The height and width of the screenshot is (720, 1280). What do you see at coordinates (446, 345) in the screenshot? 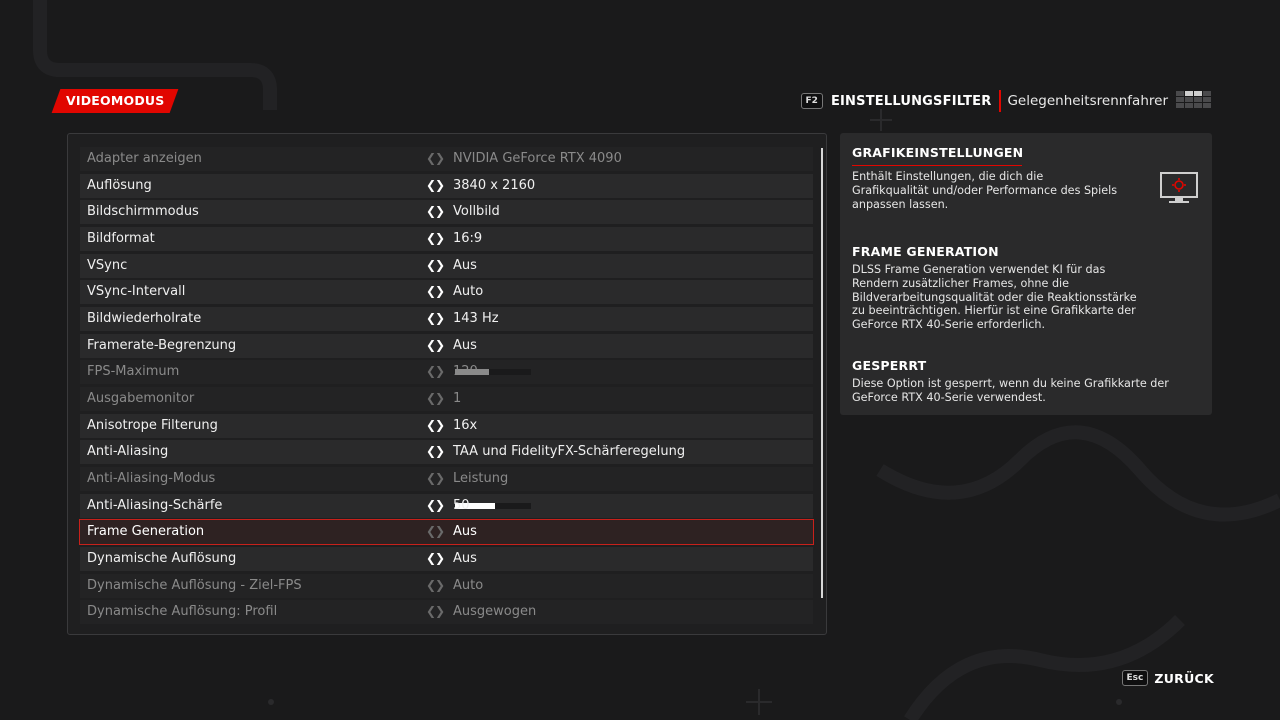
I see `settings-row: Framerate-Begrenzung ❮❯ Aus` at bounding box center [446, 345].